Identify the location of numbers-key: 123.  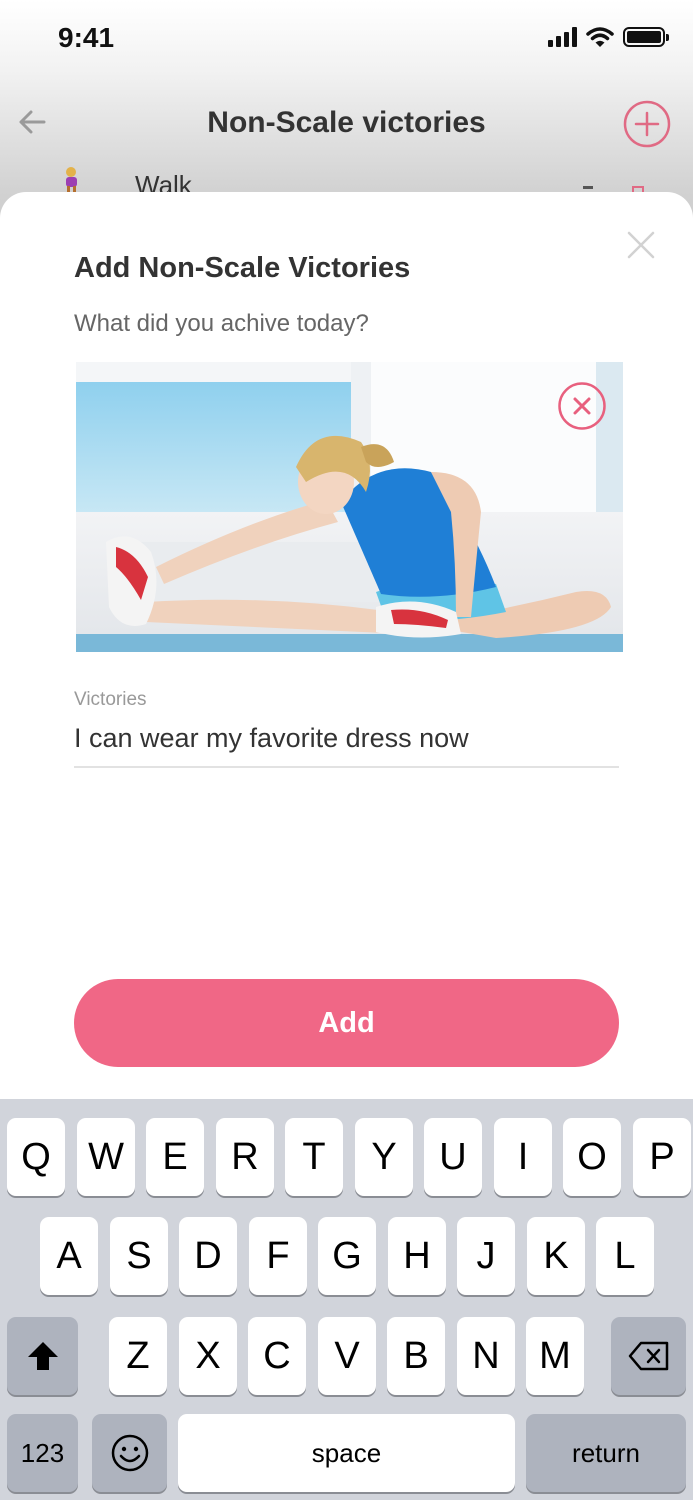
(42, 1453).